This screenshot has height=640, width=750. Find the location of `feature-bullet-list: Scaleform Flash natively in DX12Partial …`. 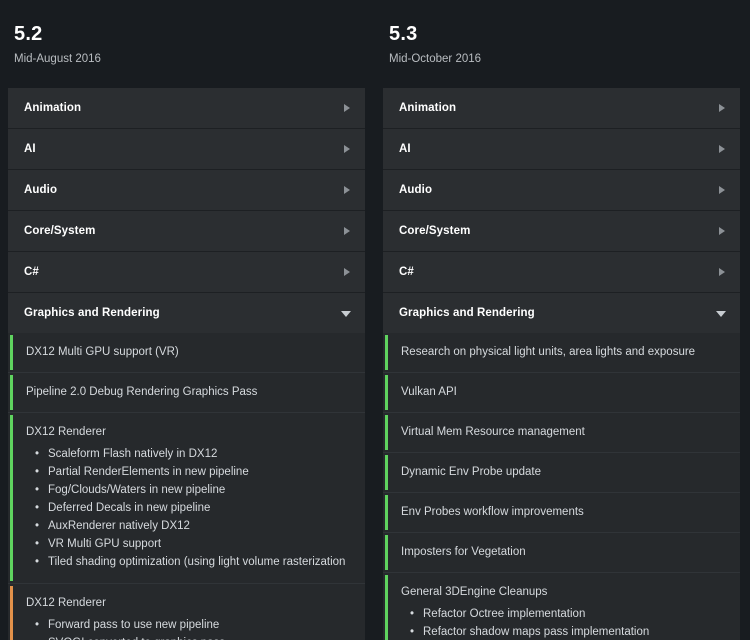

feature-bullet-list: Scaleform Flash natively in DX12Partial … is located at coordinates (188, 508).